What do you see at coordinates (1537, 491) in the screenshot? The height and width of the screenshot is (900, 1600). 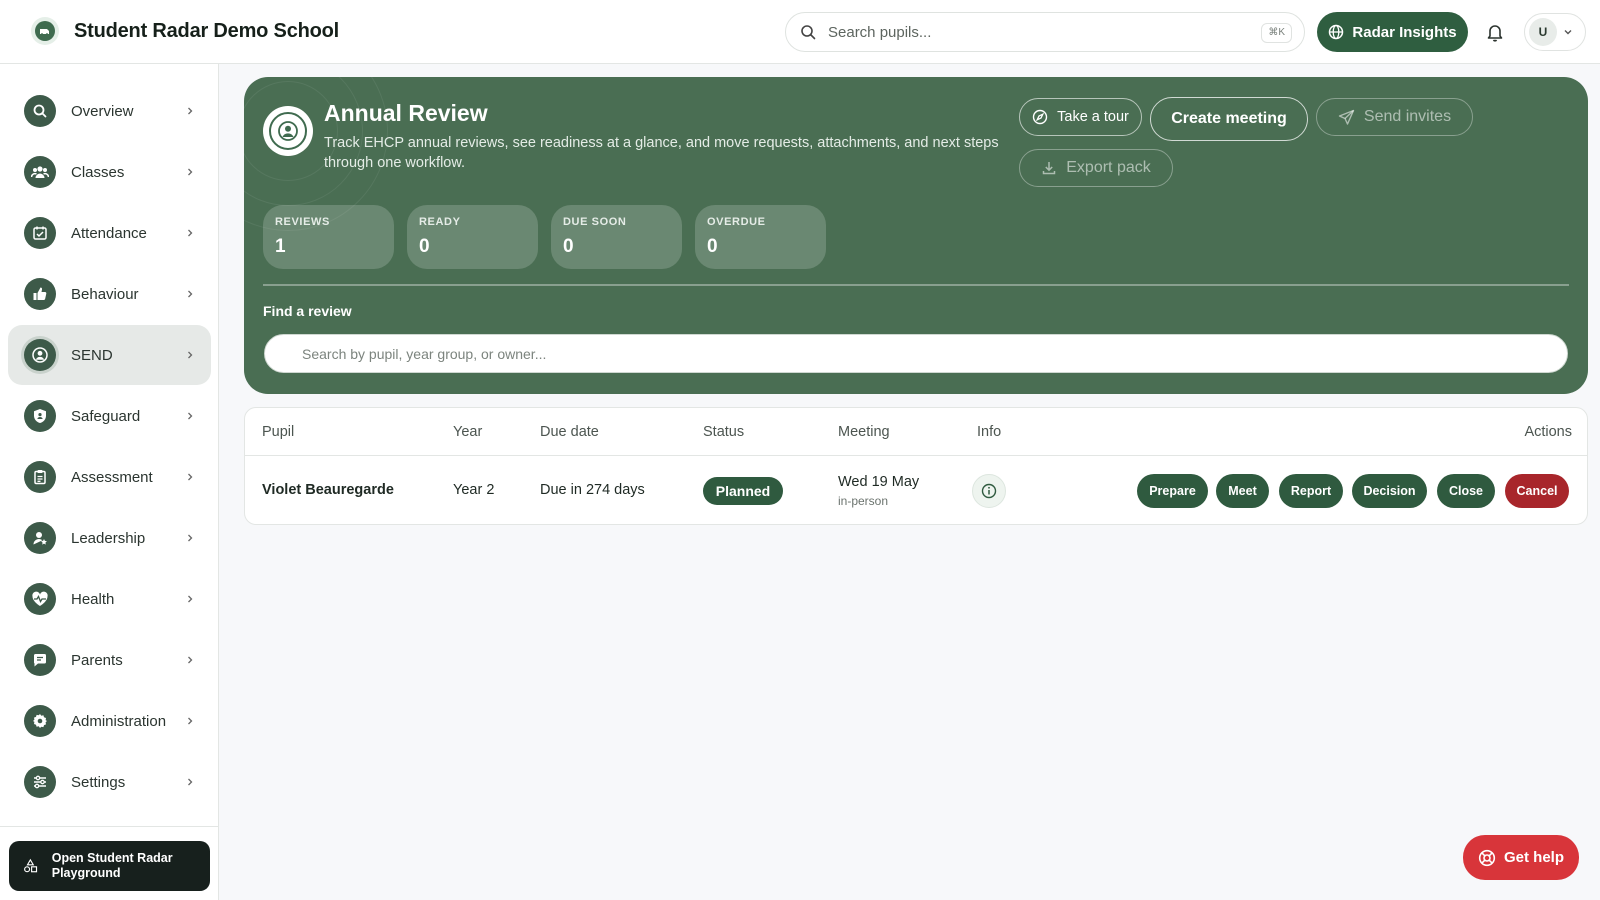 I see `cancel-button: Cancel` at bounding box center [1537, 491].